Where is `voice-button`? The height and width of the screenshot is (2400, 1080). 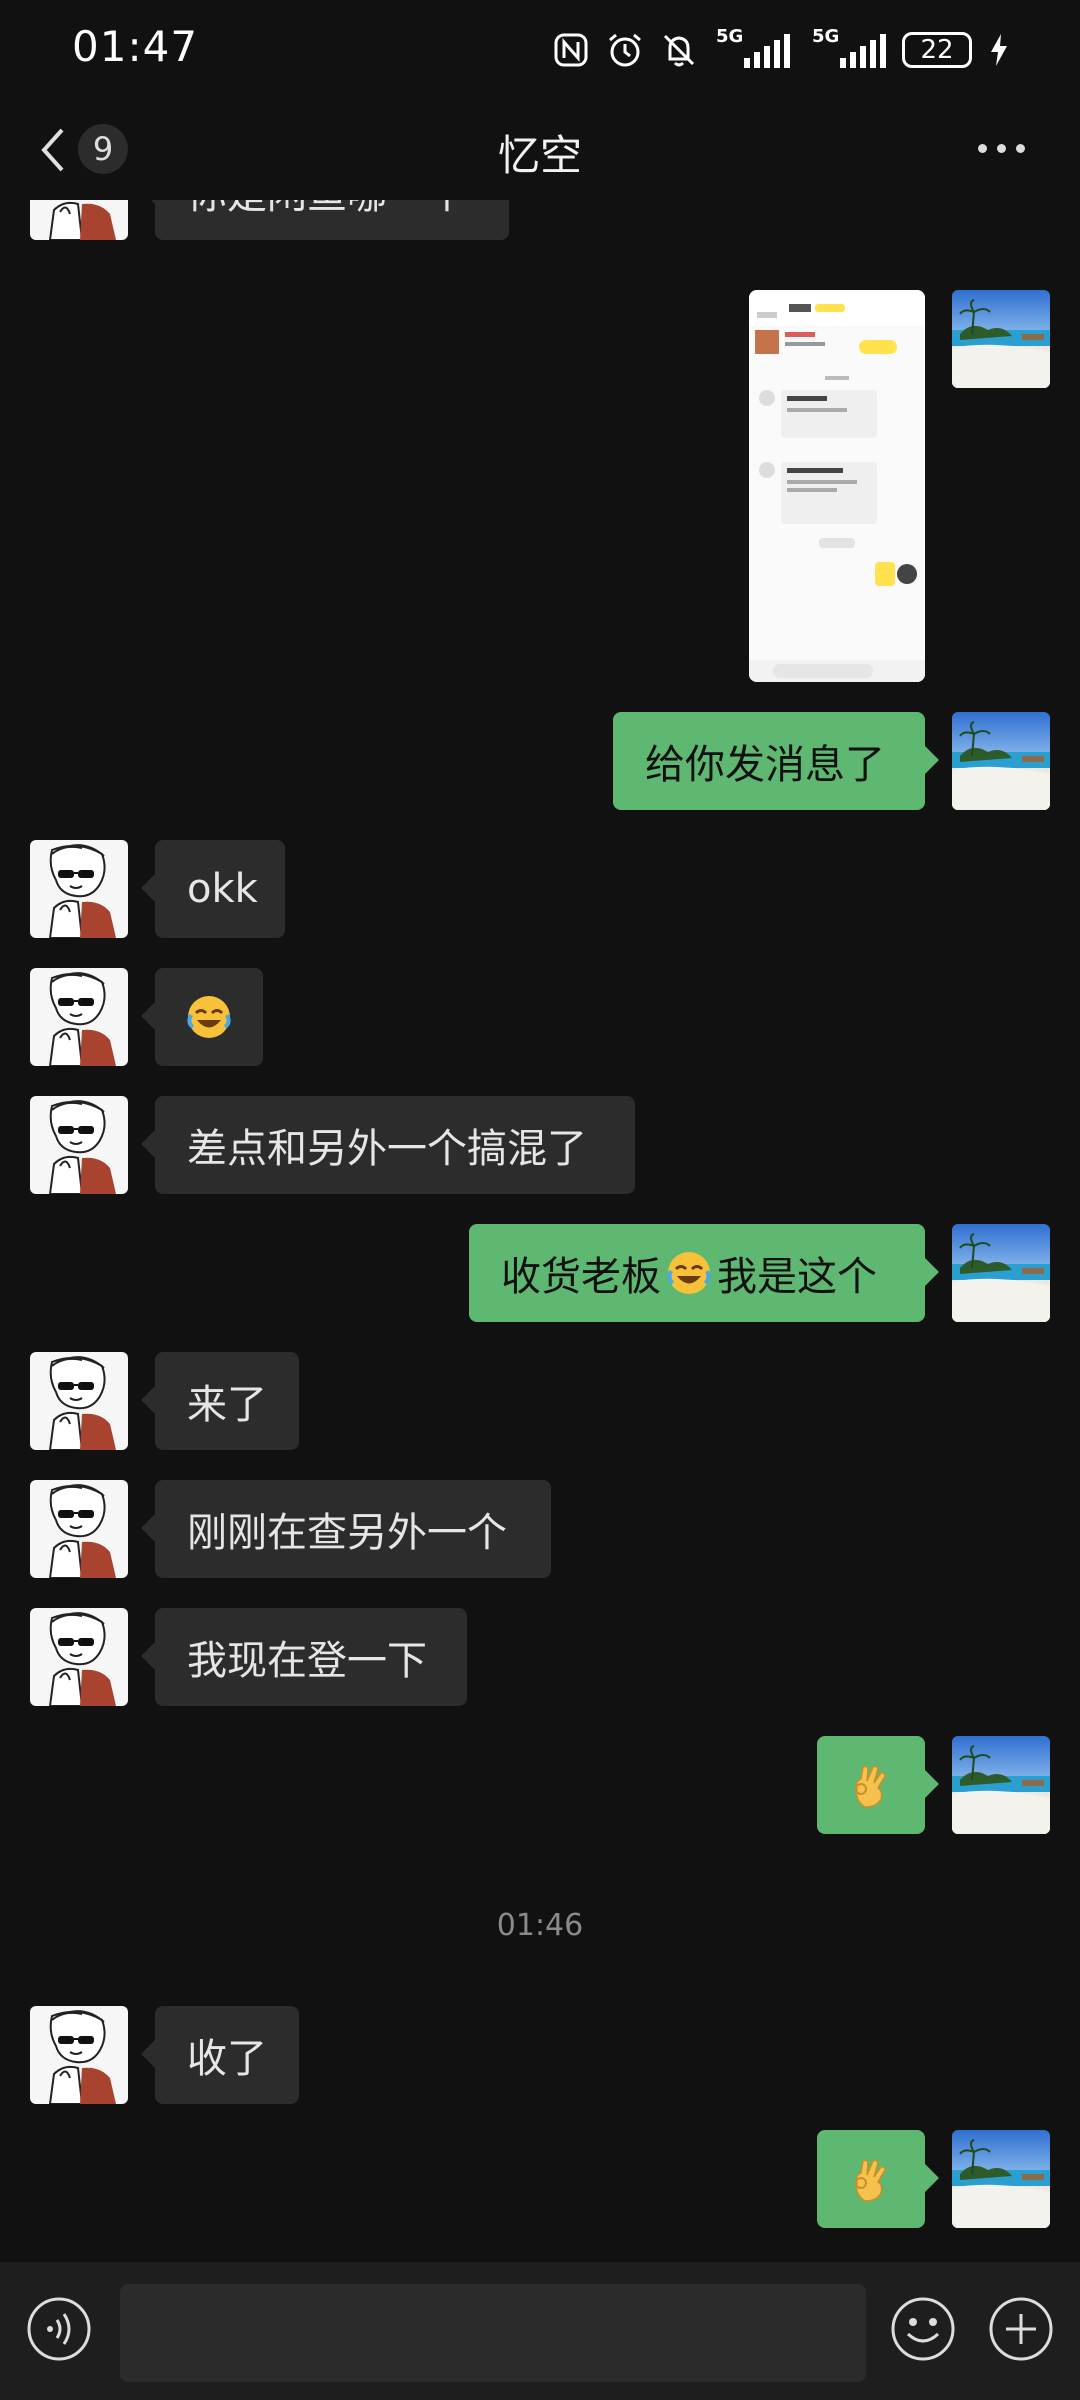
voice-button is located at coordinates (59, 2329).